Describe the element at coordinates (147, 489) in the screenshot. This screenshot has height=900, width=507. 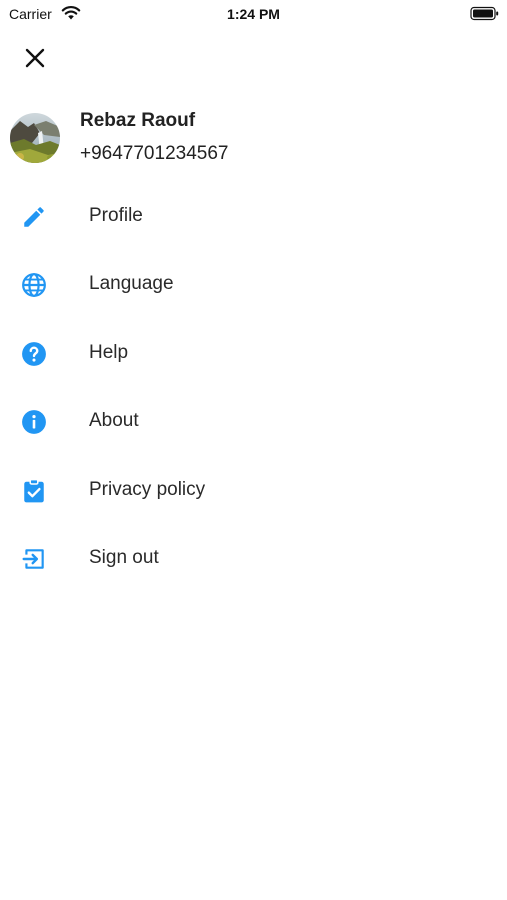
I see `menu-item-label: Privacy policy` at that location.